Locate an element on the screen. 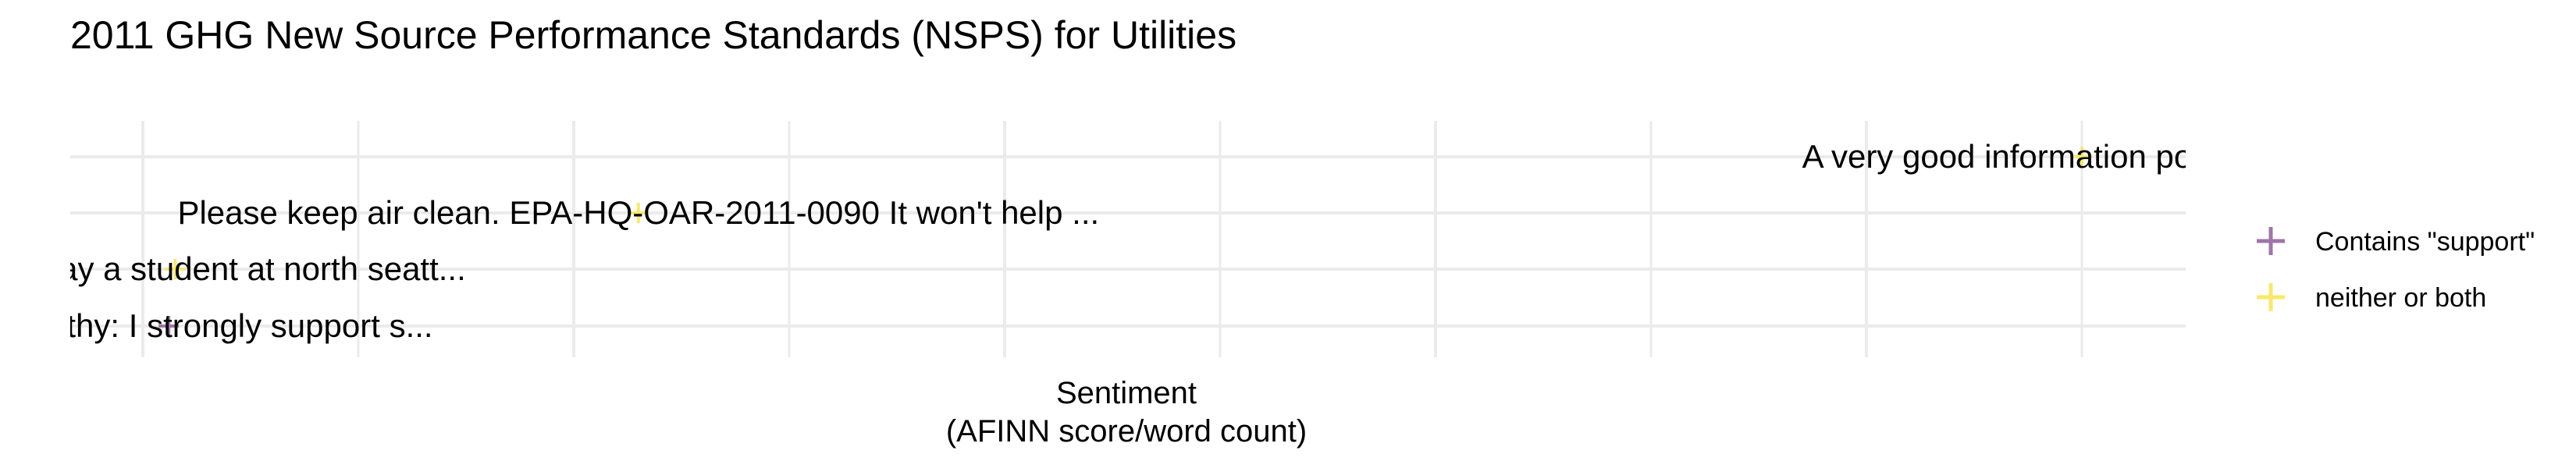  data-point: A very good information posted and ve is located at coordinates (2082, 157).